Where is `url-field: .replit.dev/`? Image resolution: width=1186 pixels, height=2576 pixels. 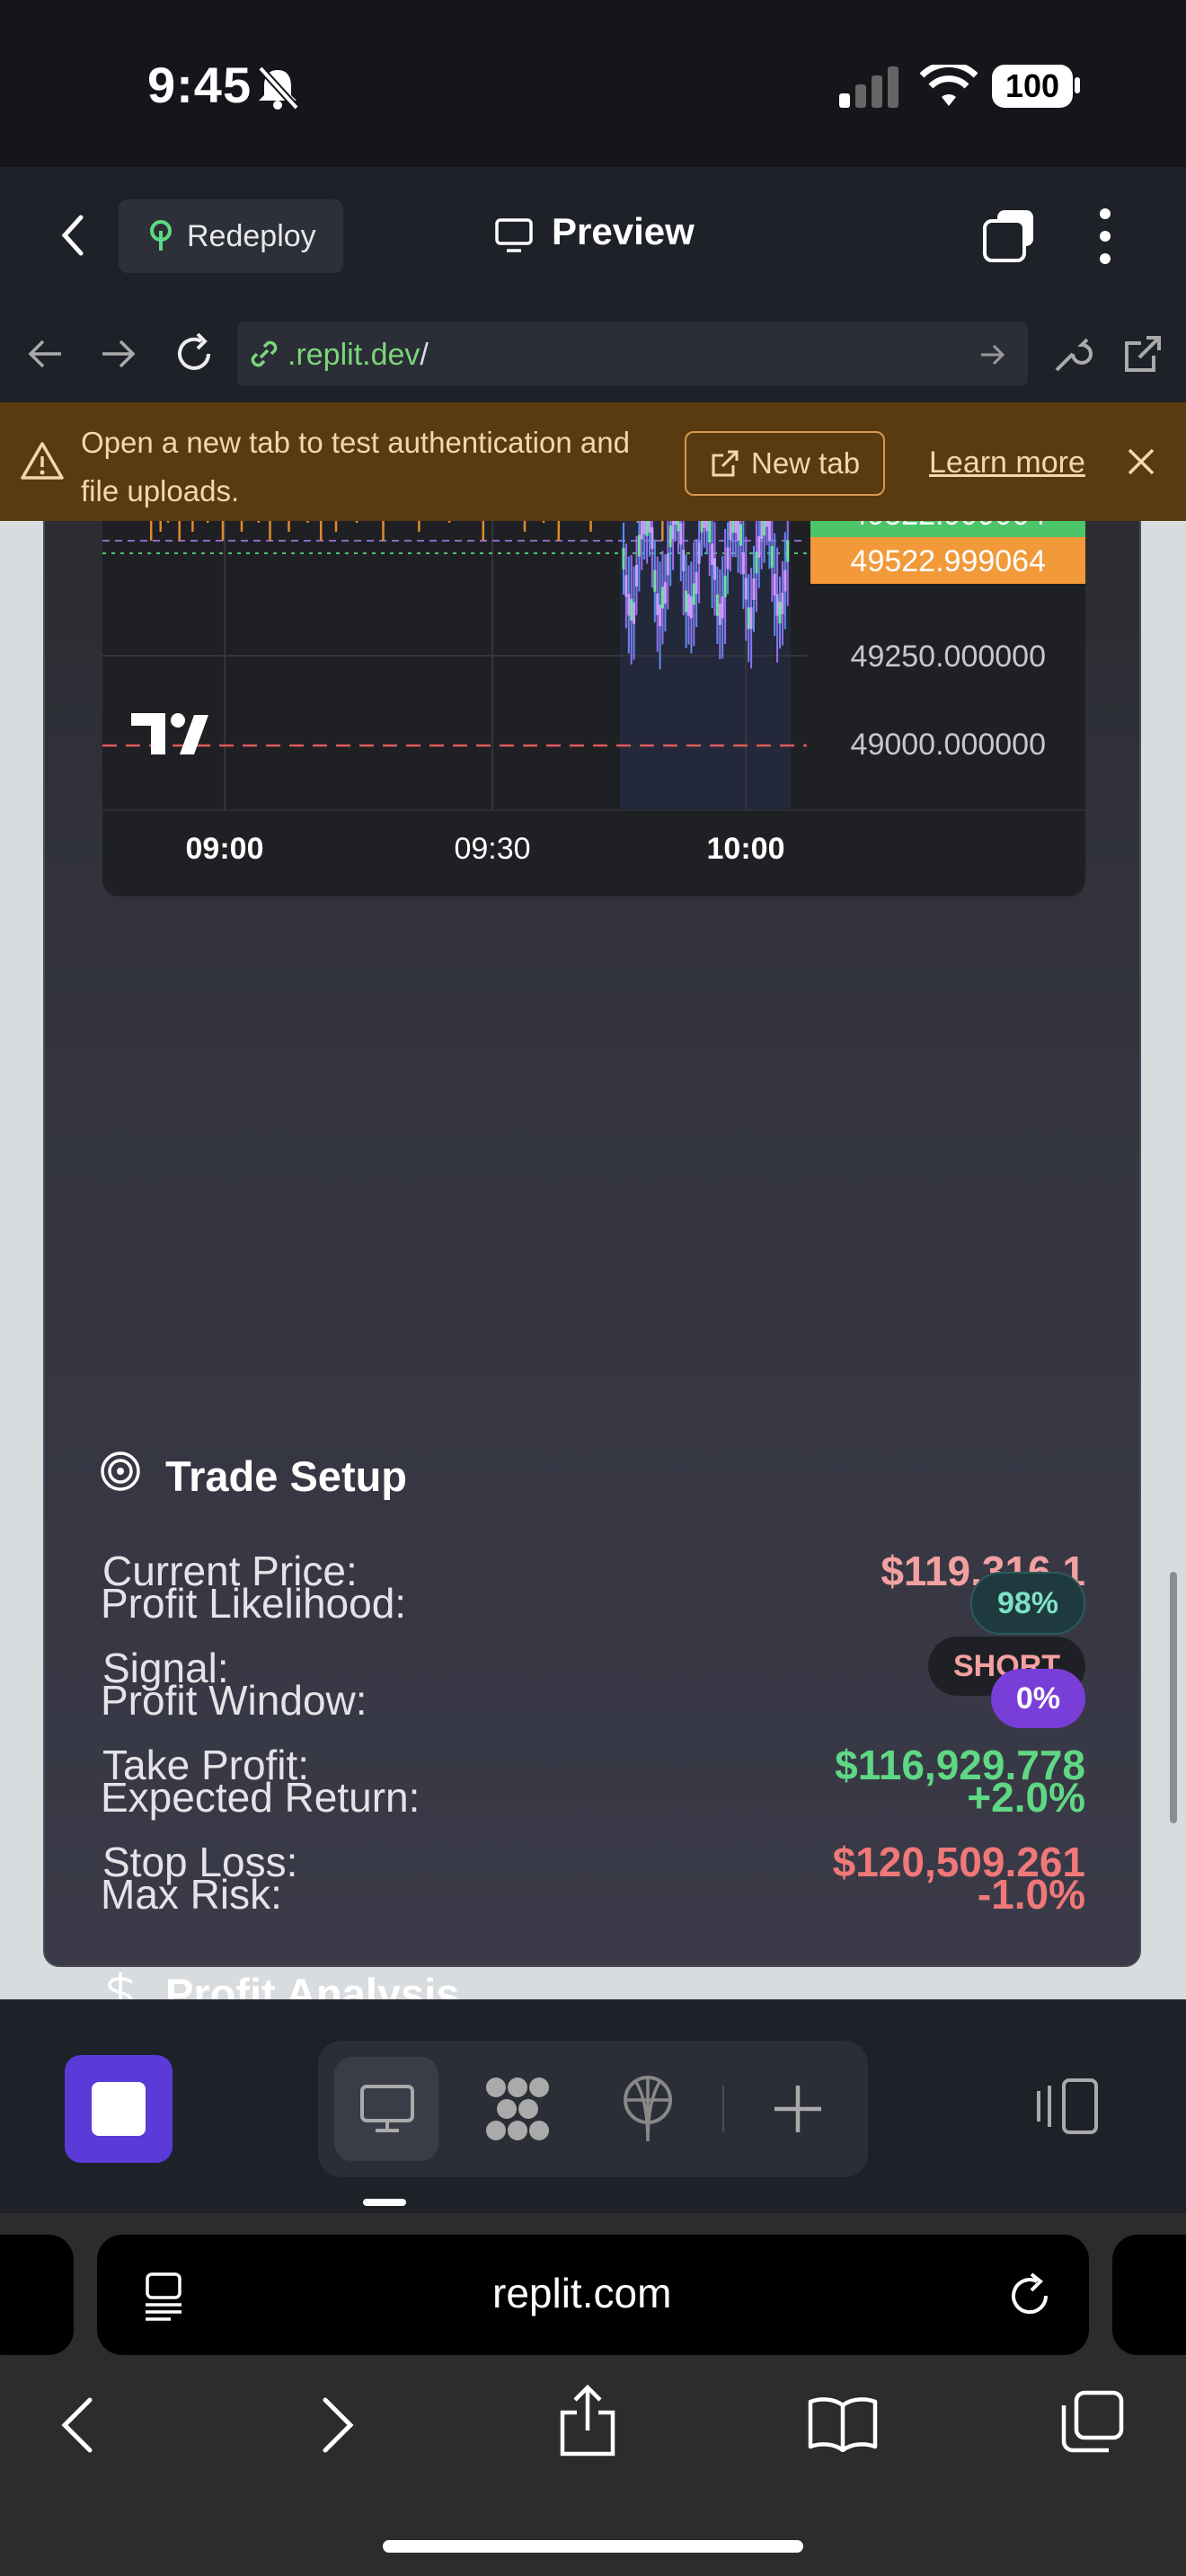
url-field: .replit.dev/ is located at coordinates (632, 354).